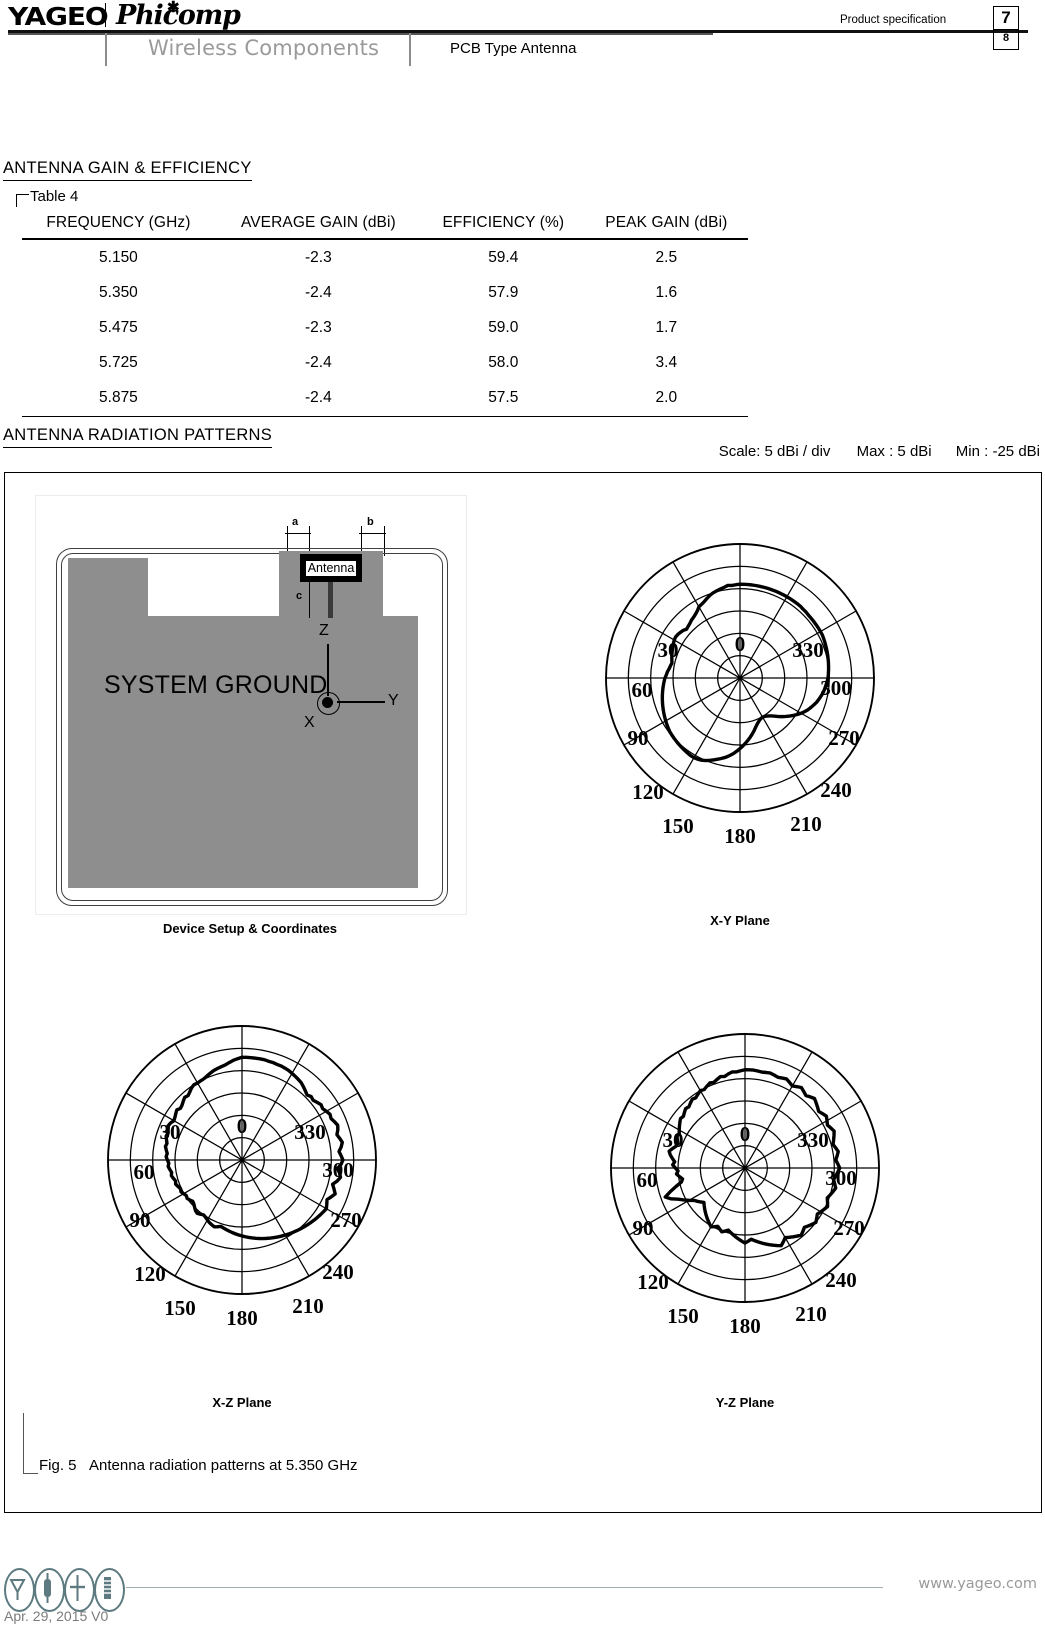  I want to click on scale-divisions: Scale: 5 dBi / div, so click(774, 451).